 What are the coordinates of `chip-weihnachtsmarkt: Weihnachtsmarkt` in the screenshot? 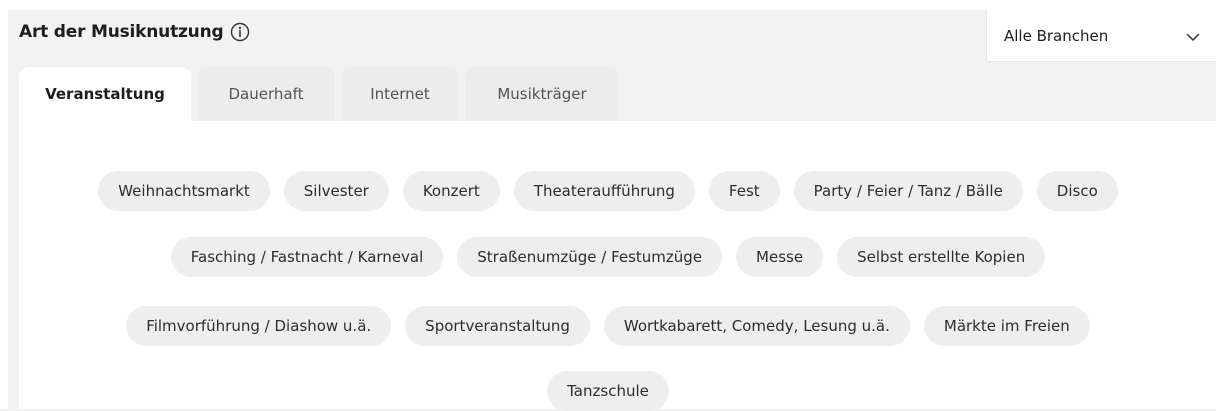 It's located at (184, 191).